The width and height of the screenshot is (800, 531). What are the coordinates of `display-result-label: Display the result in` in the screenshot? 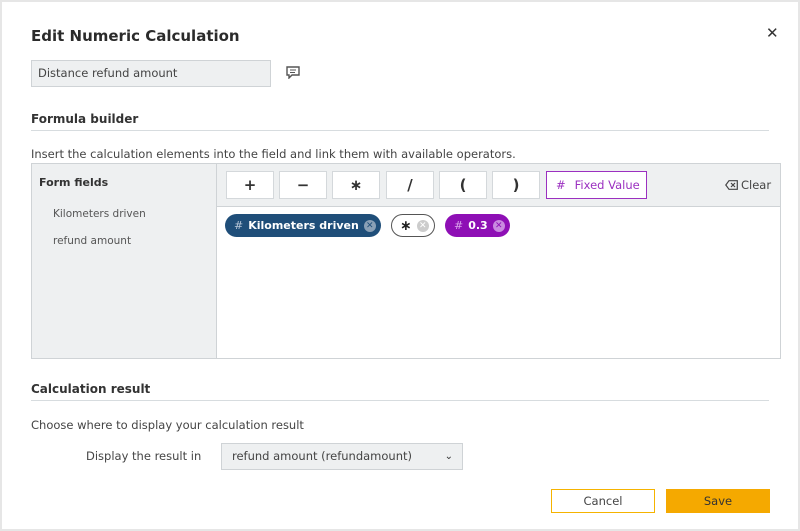 It's located at (144, 456).